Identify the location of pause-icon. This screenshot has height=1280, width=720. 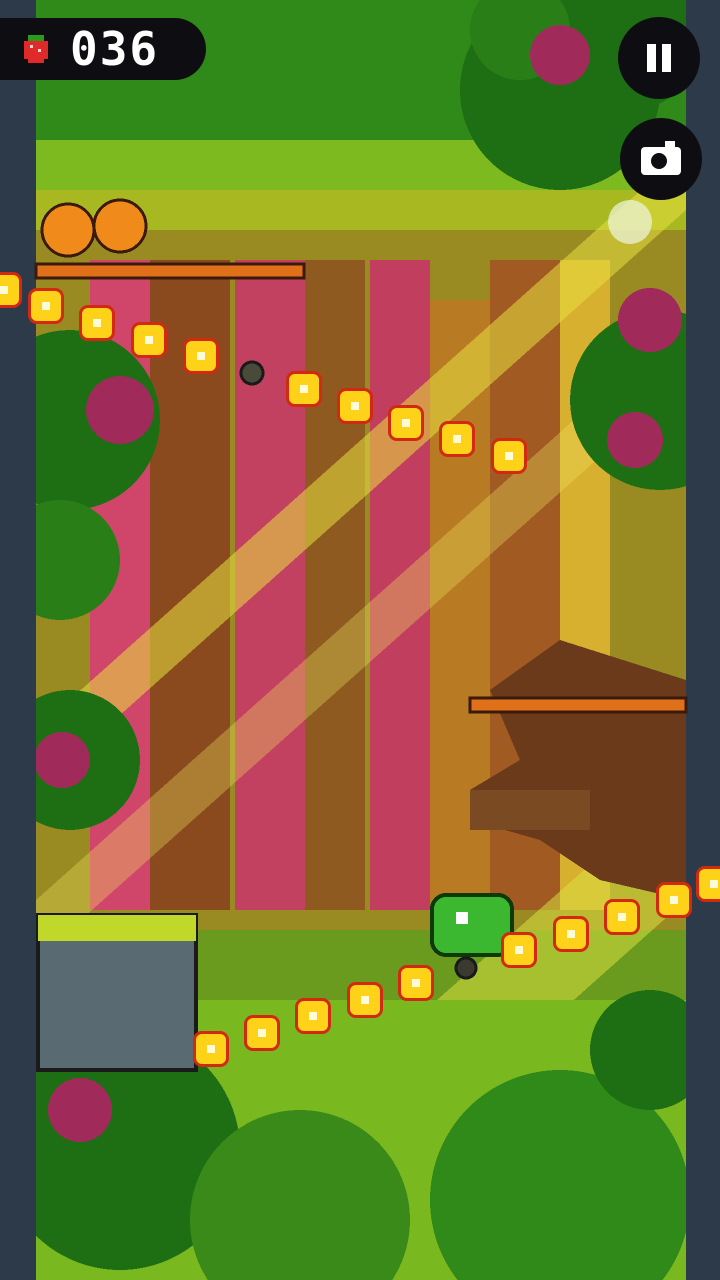
(659, 58).